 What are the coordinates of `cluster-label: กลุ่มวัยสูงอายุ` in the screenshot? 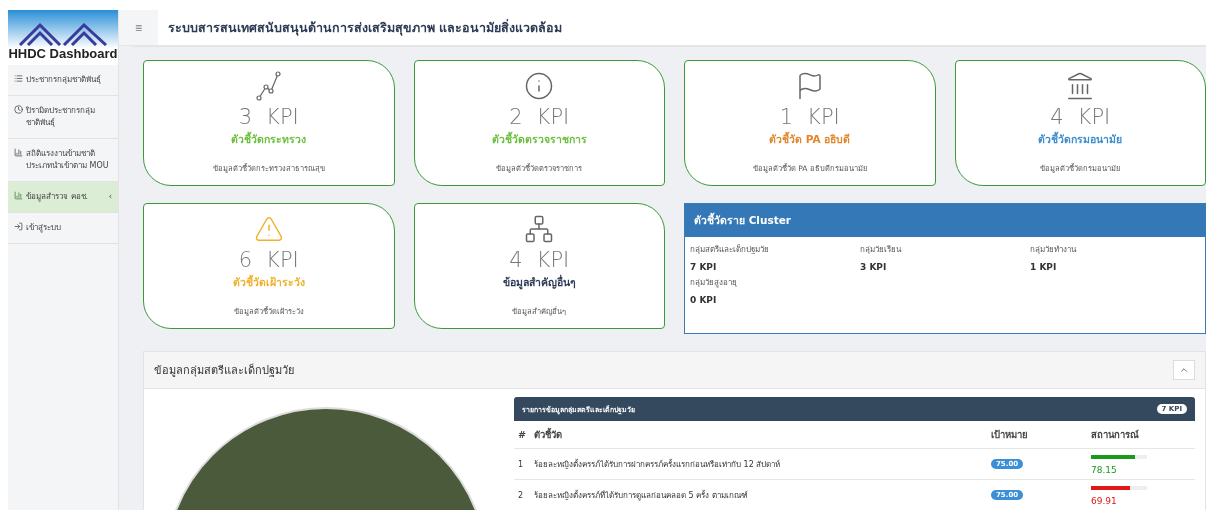 It's located at (714, 283).